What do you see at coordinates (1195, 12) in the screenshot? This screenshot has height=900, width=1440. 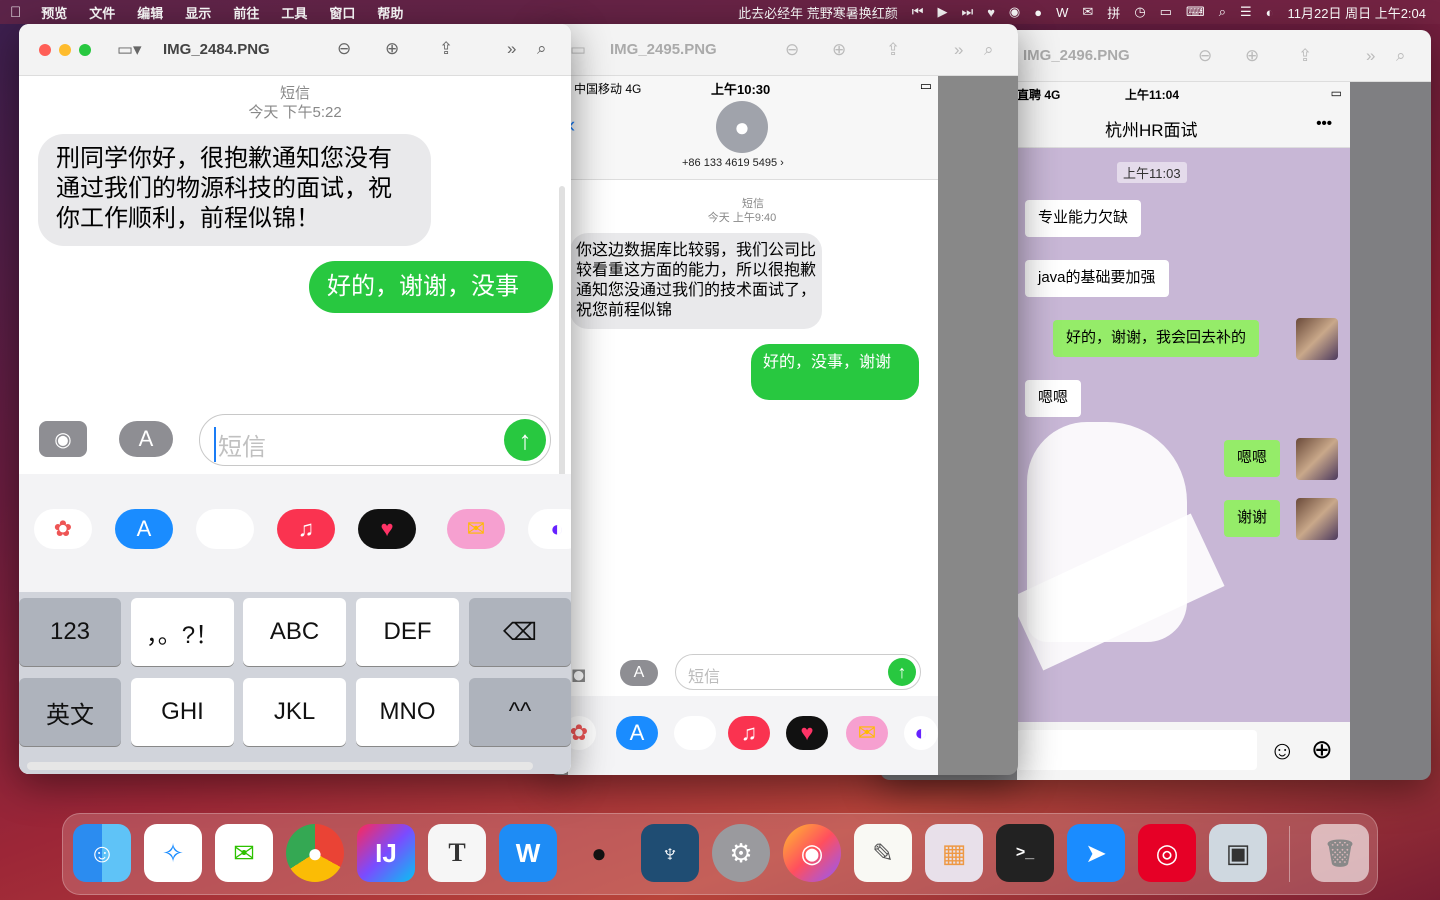 I see `keyboard-icon: ⌨` at bounding box center [1195, 12].